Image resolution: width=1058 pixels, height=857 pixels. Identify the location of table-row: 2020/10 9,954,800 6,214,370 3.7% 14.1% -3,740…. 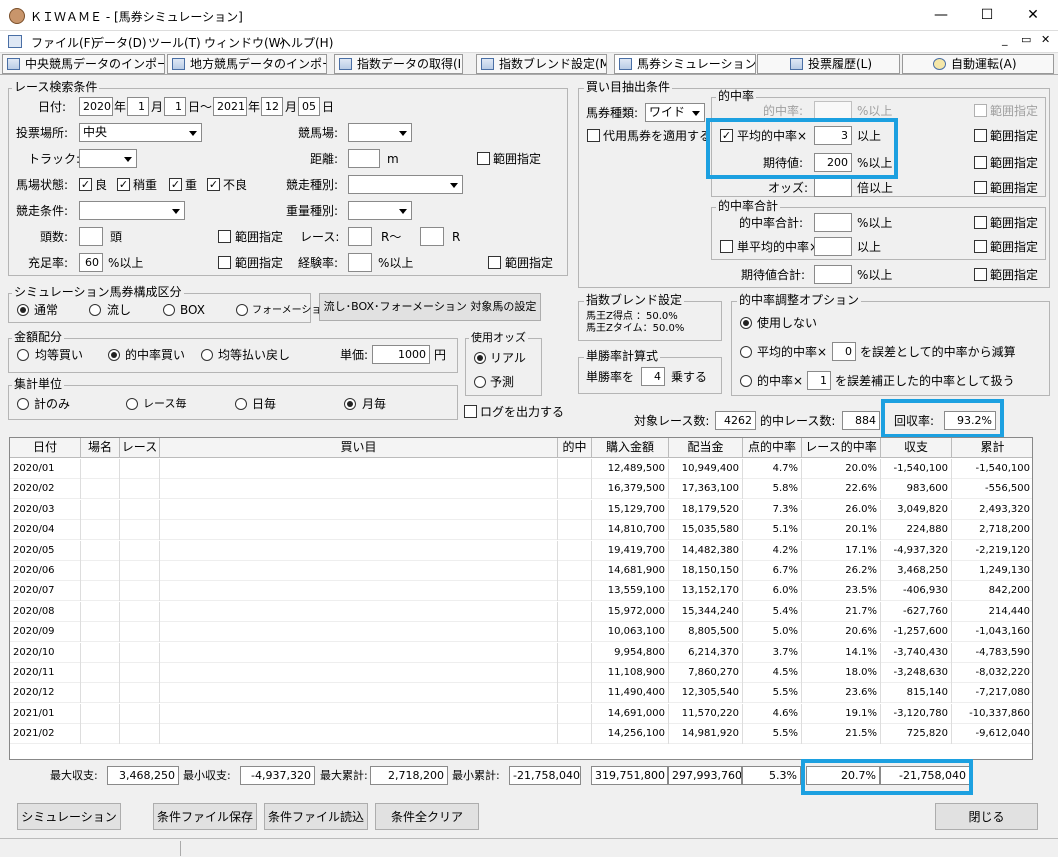
(521, 652).